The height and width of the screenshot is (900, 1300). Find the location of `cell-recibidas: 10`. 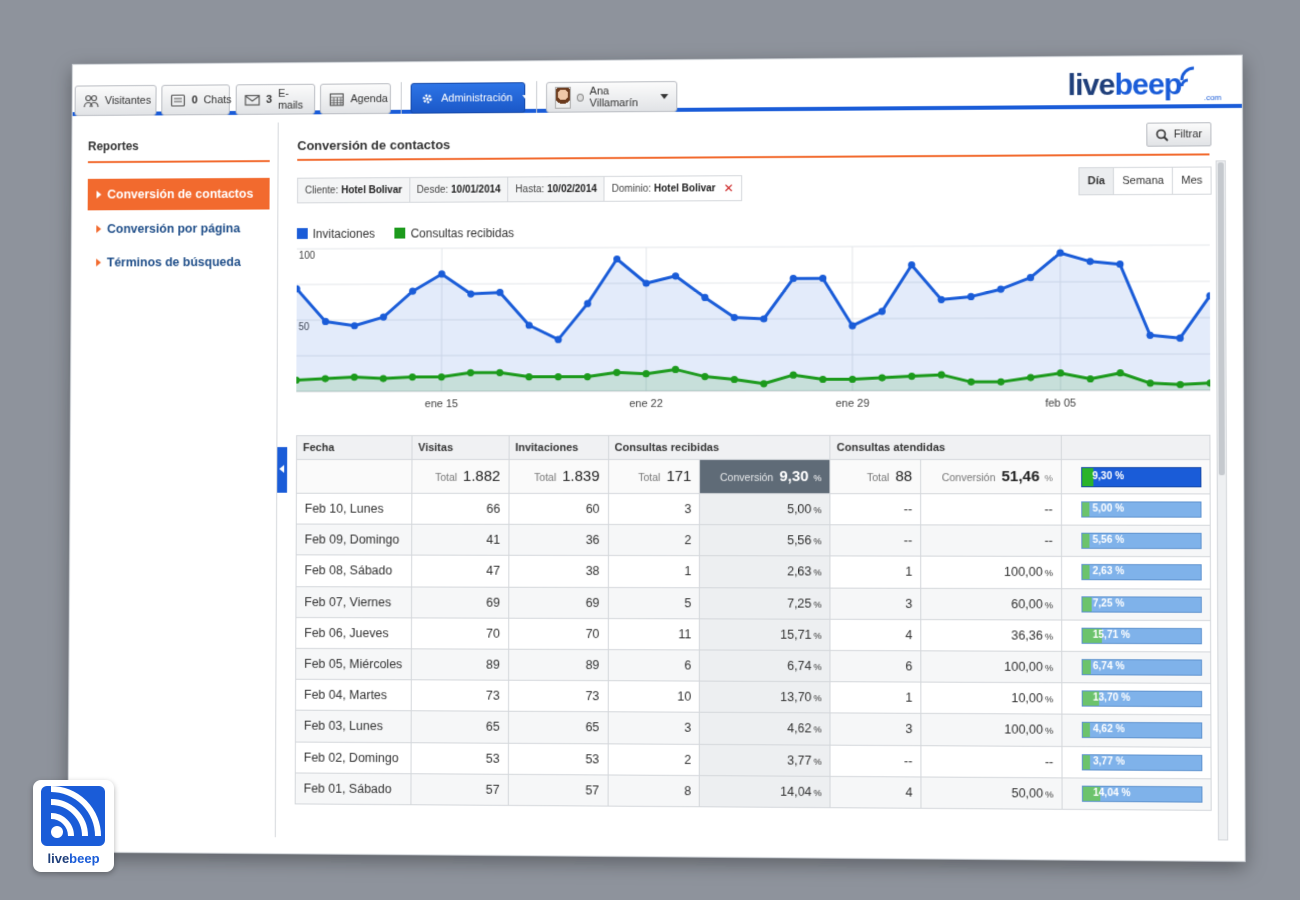

cell-recibidas: 10 is located at coordinates (653, 696).